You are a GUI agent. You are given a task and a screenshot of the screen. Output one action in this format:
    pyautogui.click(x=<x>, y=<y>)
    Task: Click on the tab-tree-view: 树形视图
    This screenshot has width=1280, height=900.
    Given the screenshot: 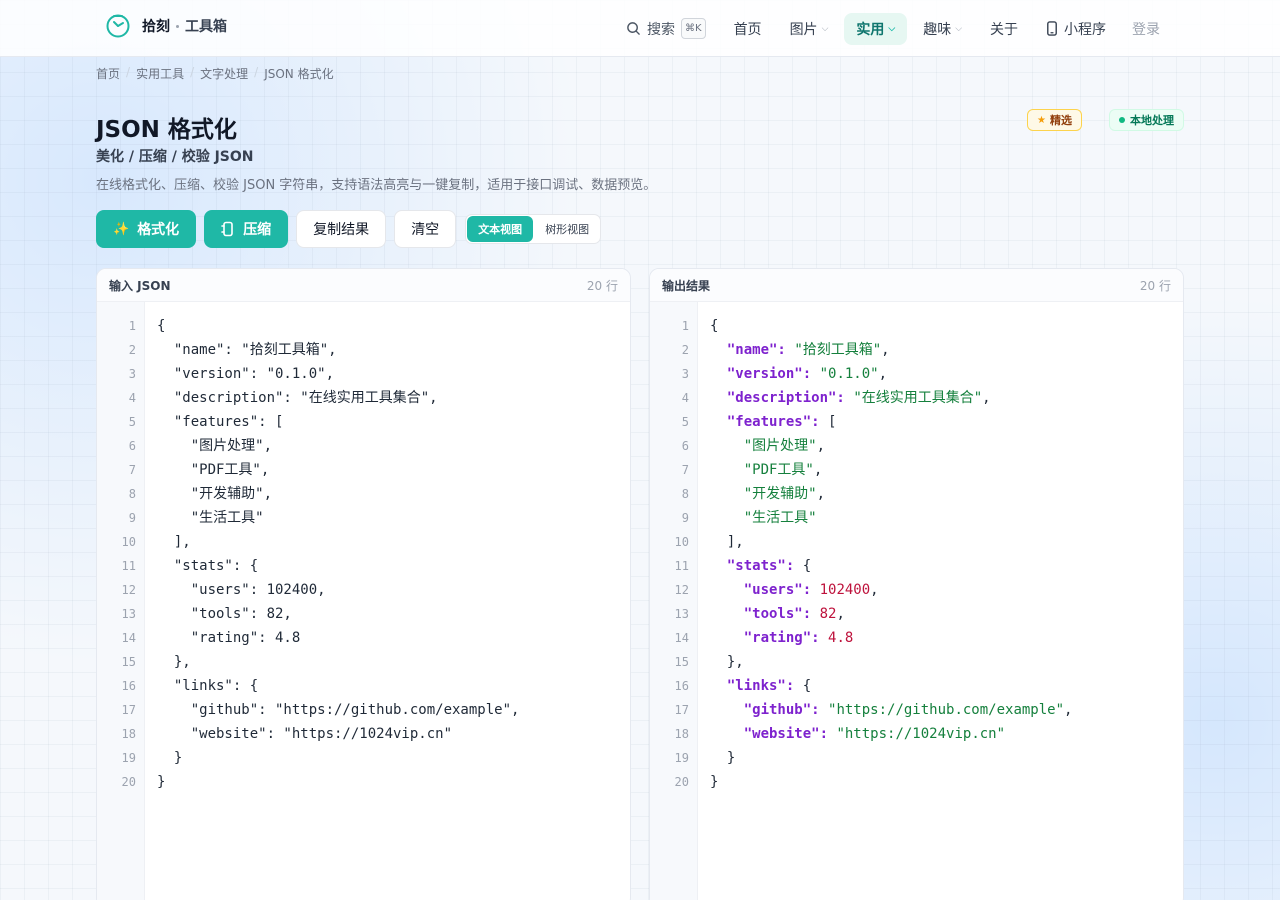 What is the action you would take?
    pyautogui.click(x=567, y=229)
    